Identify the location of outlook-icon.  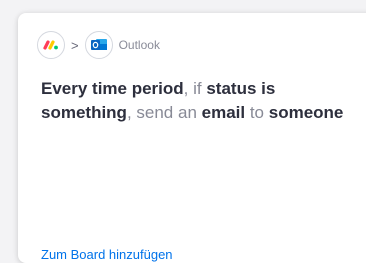
(98, 45).